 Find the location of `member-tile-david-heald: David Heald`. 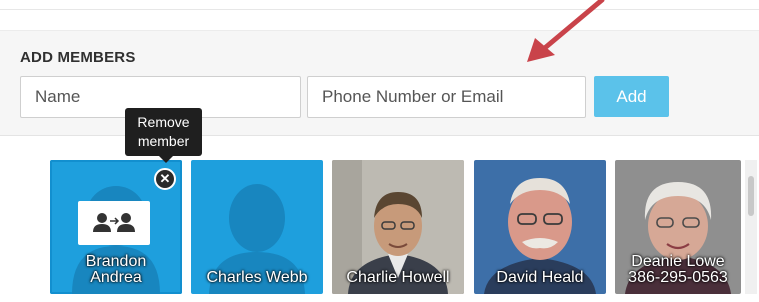

member-tile-david-heald: David Heald is located at coordinates (540, 227).